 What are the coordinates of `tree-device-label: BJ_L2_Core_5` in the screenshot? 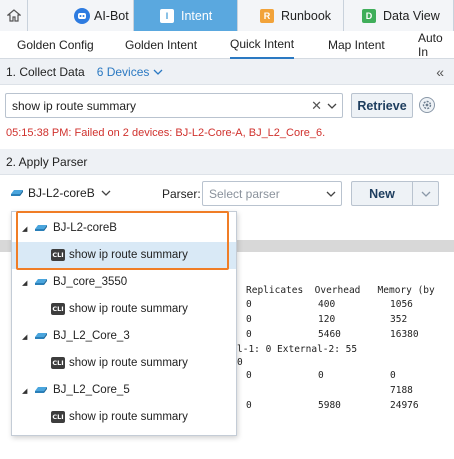 It's located at (91, 390).